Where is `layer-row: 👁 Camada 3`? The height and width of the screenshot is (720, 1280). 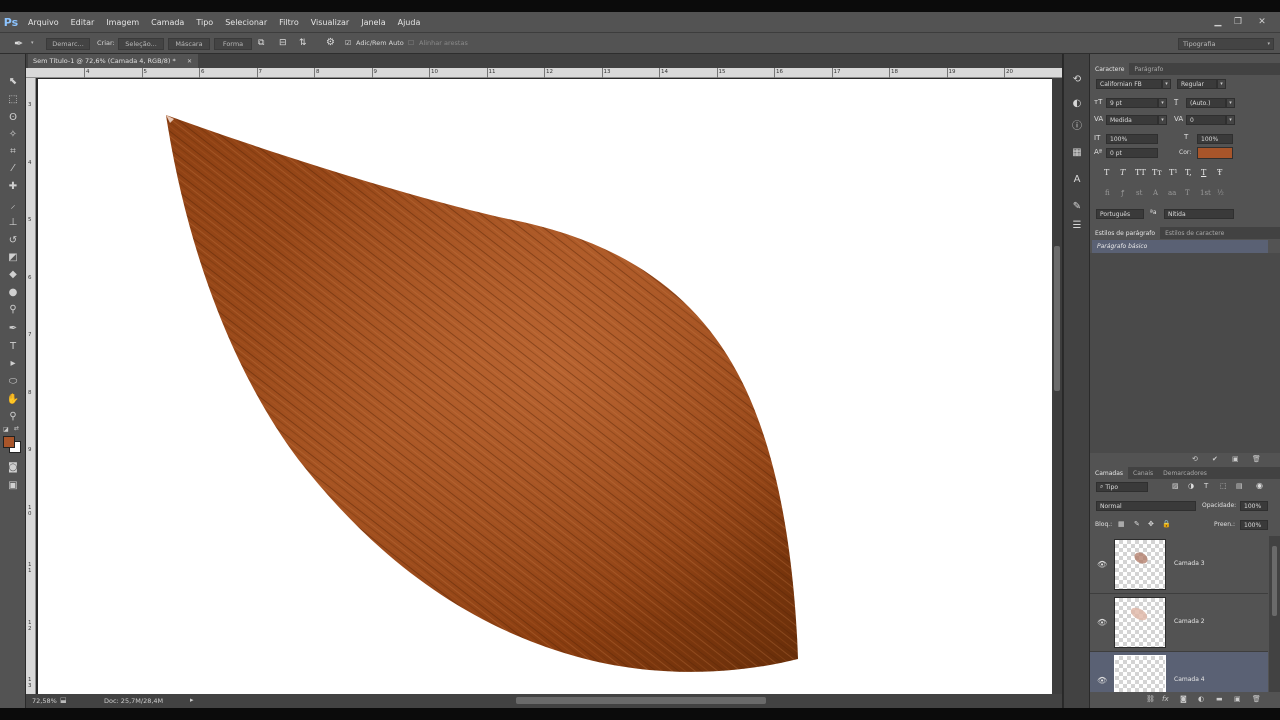
layer-row: 👁 Camada 3 is located at coordinates (1179, 565).